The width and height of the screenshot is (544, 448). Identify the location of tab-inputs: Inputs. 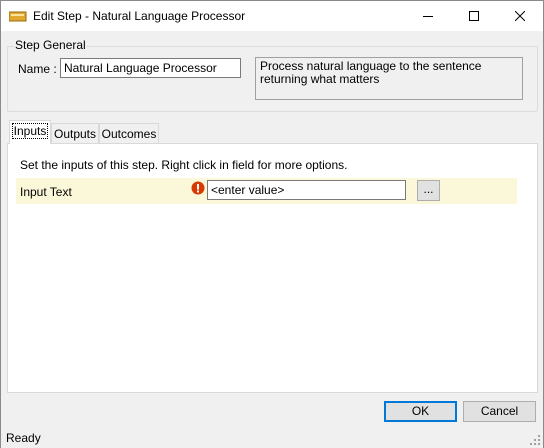
(30, 132).